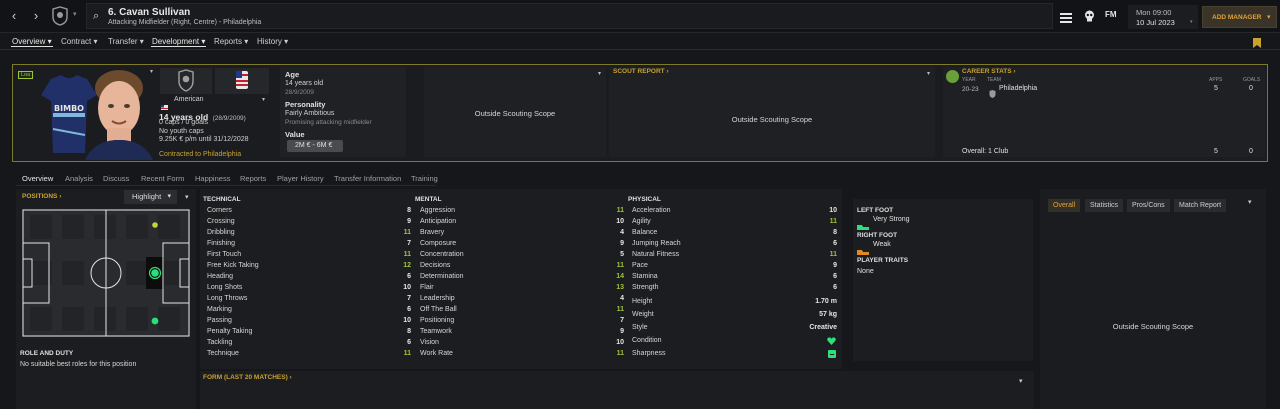  I want to click on attribute-name: Corners, so click(219, 210).